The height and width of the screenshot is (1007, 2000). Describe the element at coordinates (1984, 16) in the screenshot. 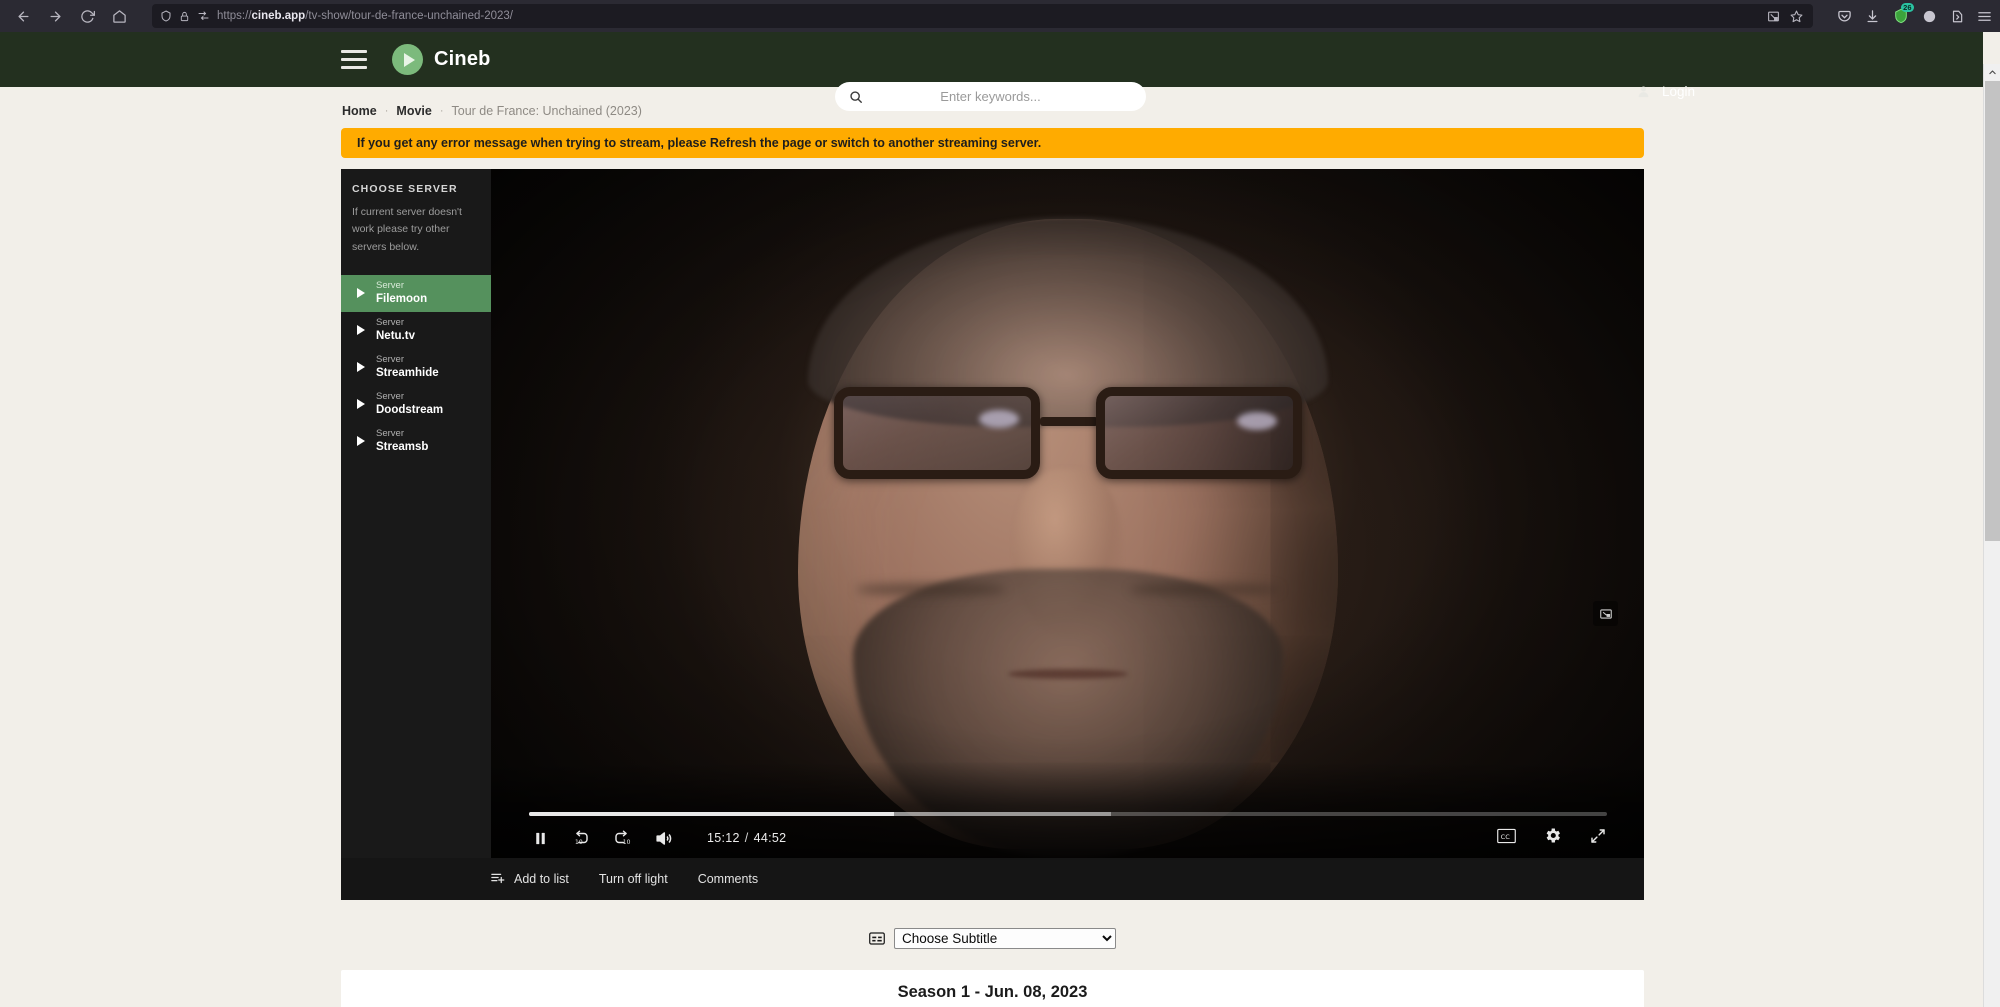

I see `hamburger-menu-icon` at that location.